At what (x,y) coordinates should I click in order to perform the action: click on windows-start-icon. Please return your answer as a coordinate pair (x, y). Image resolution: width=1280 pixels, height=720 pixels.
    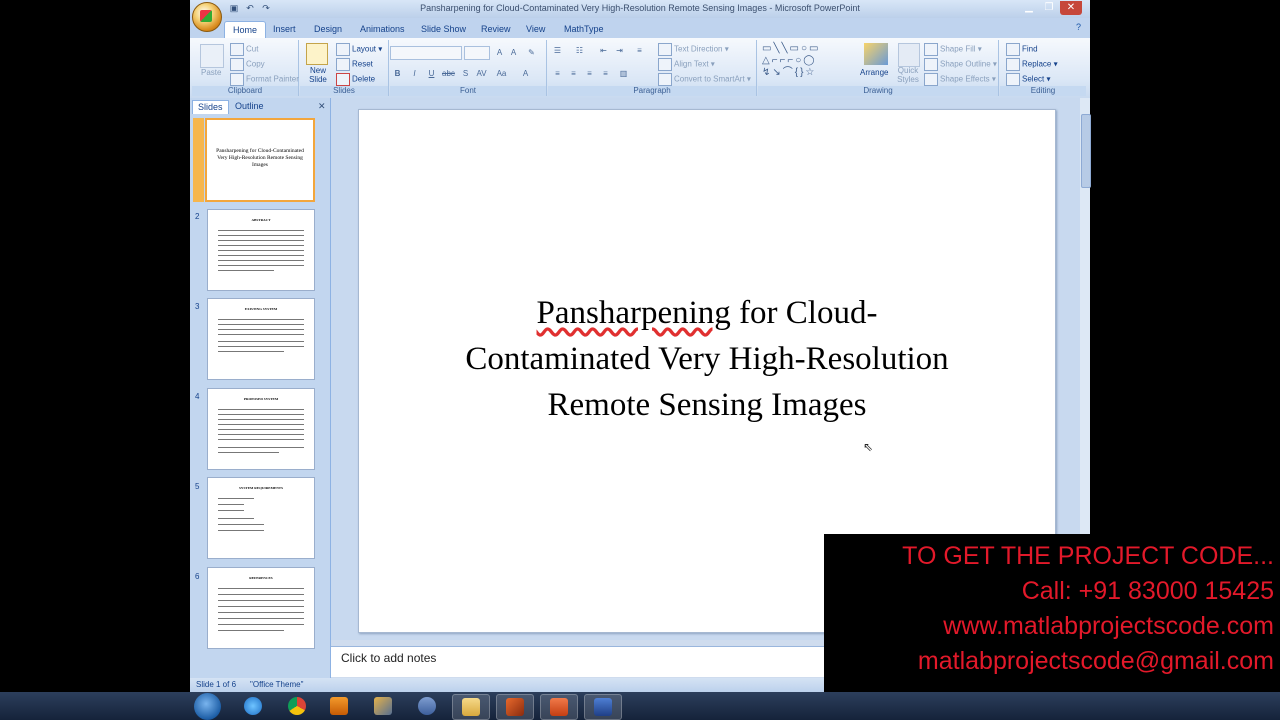
    Looking at the image, I should click on (207, 706).